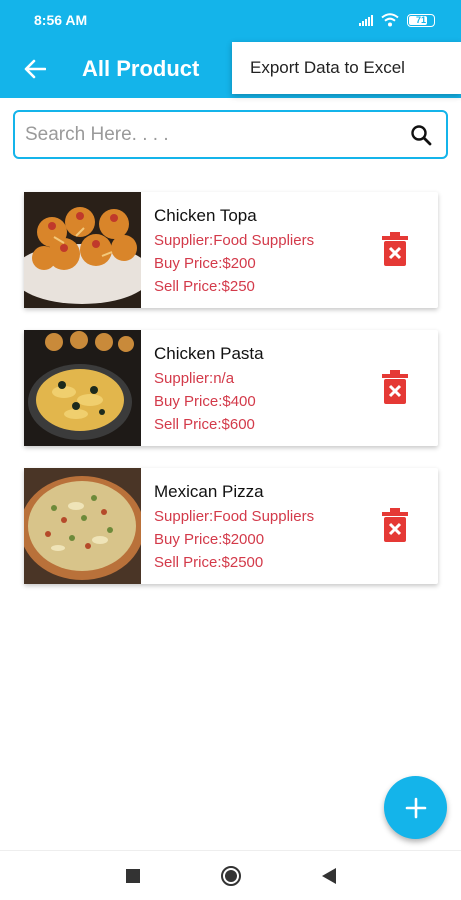 The image size is (461, 900). I want to click on back-button, so click(35, 69).